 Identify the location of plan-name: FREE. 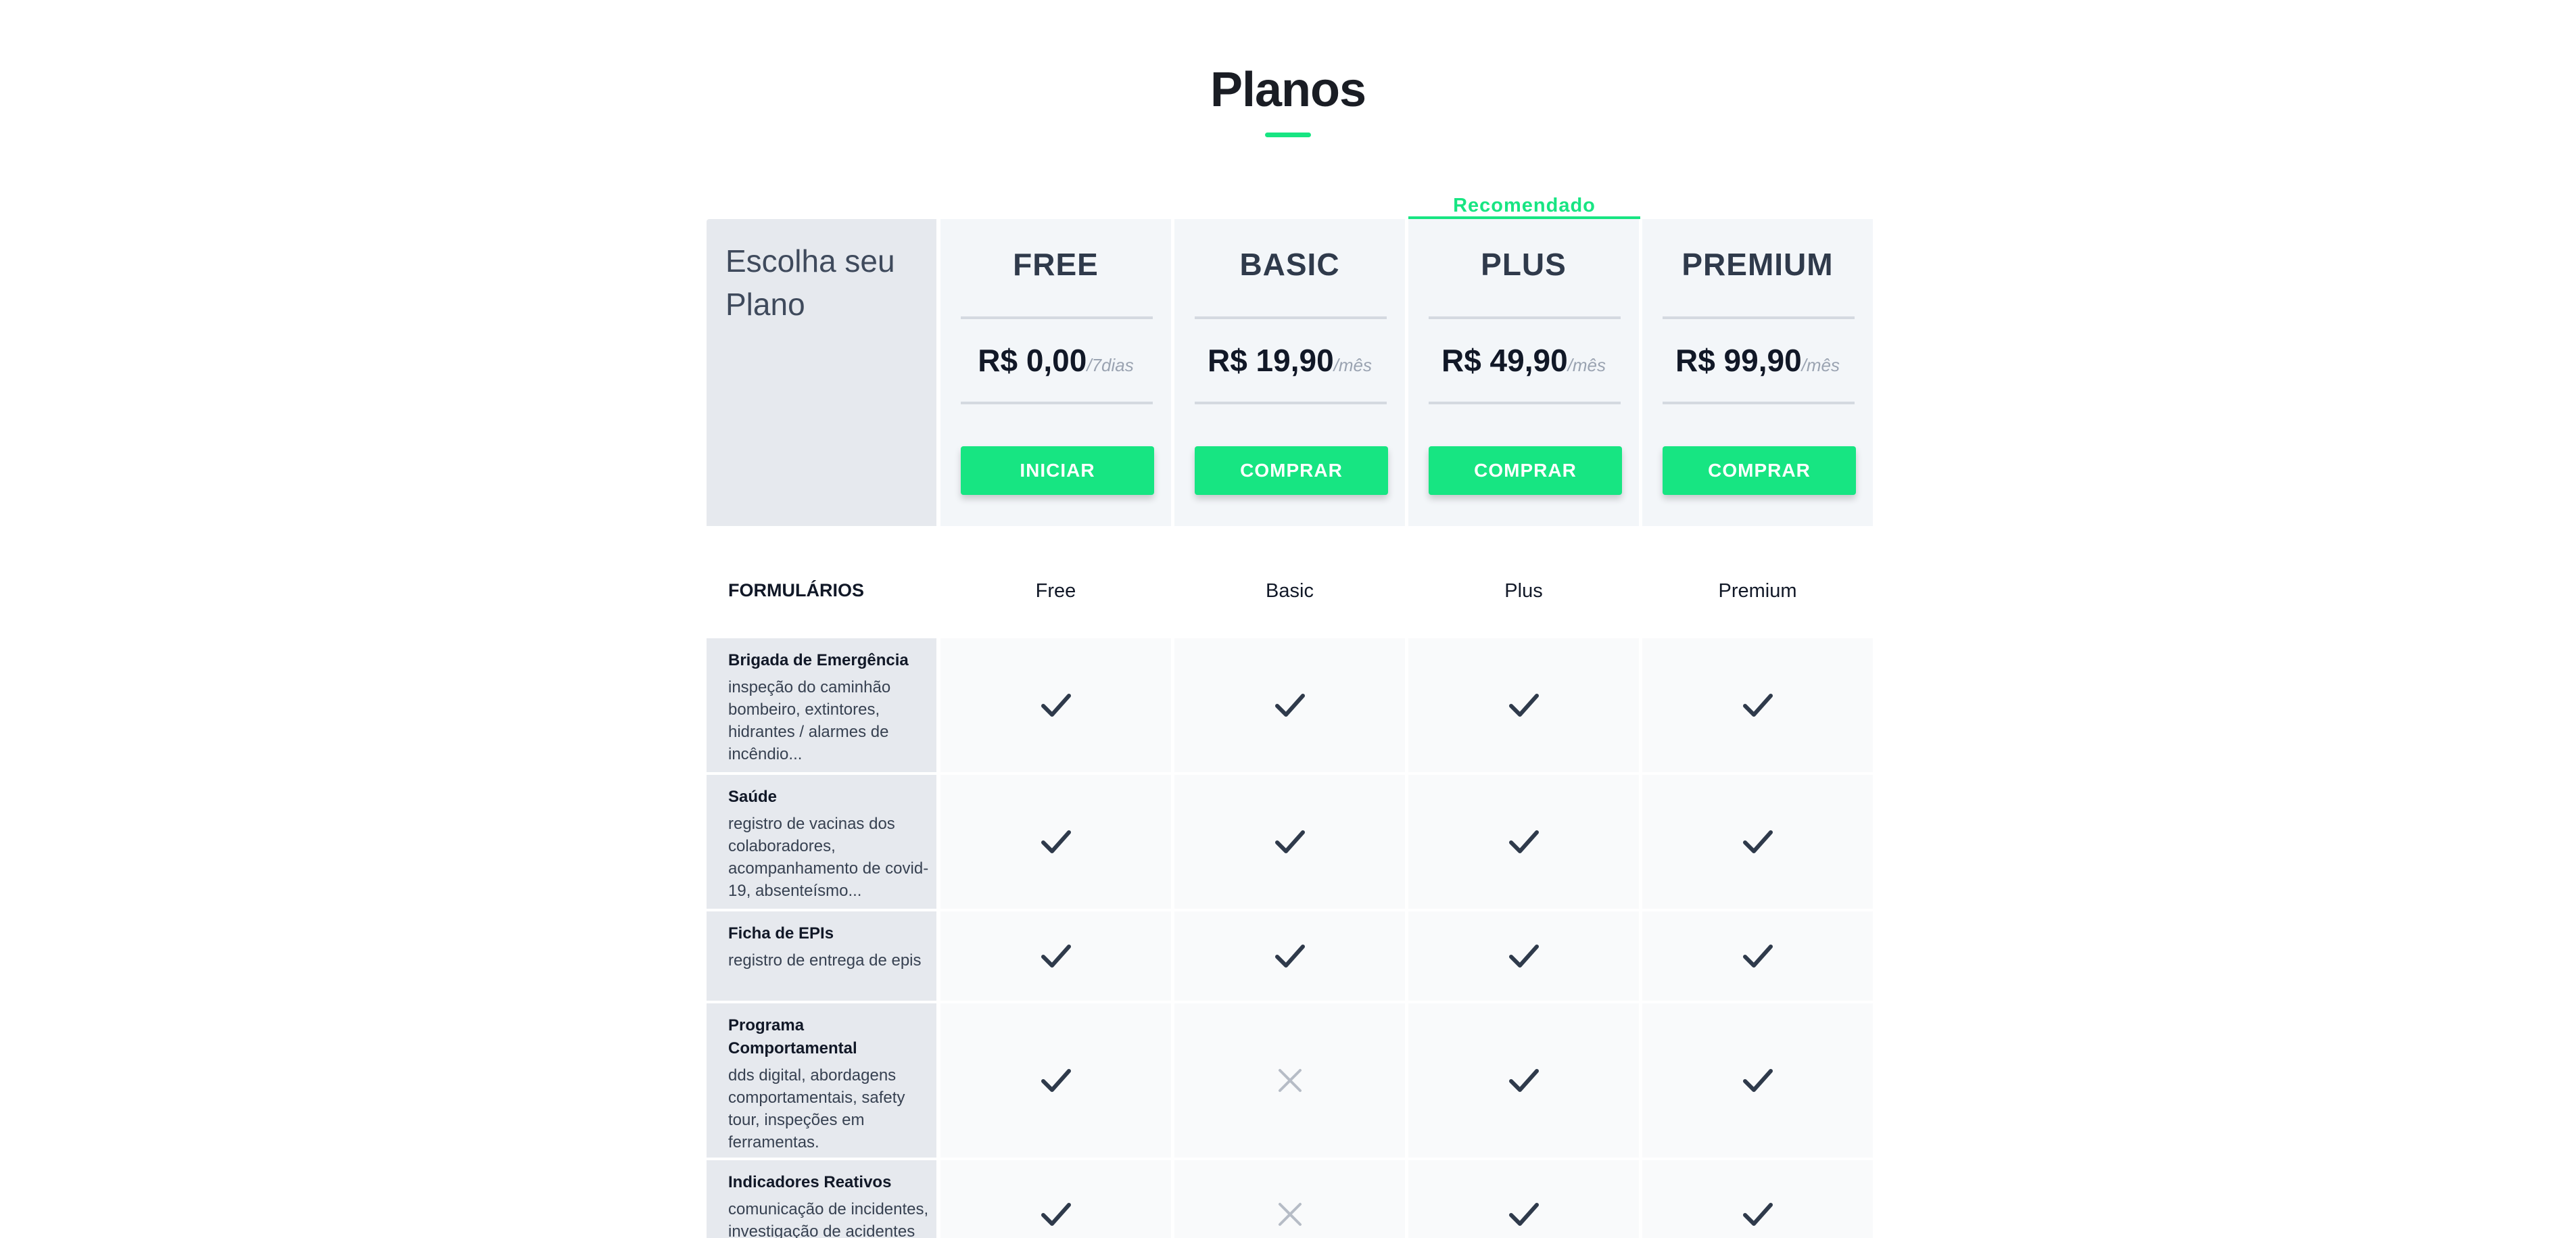
(1056, 264).